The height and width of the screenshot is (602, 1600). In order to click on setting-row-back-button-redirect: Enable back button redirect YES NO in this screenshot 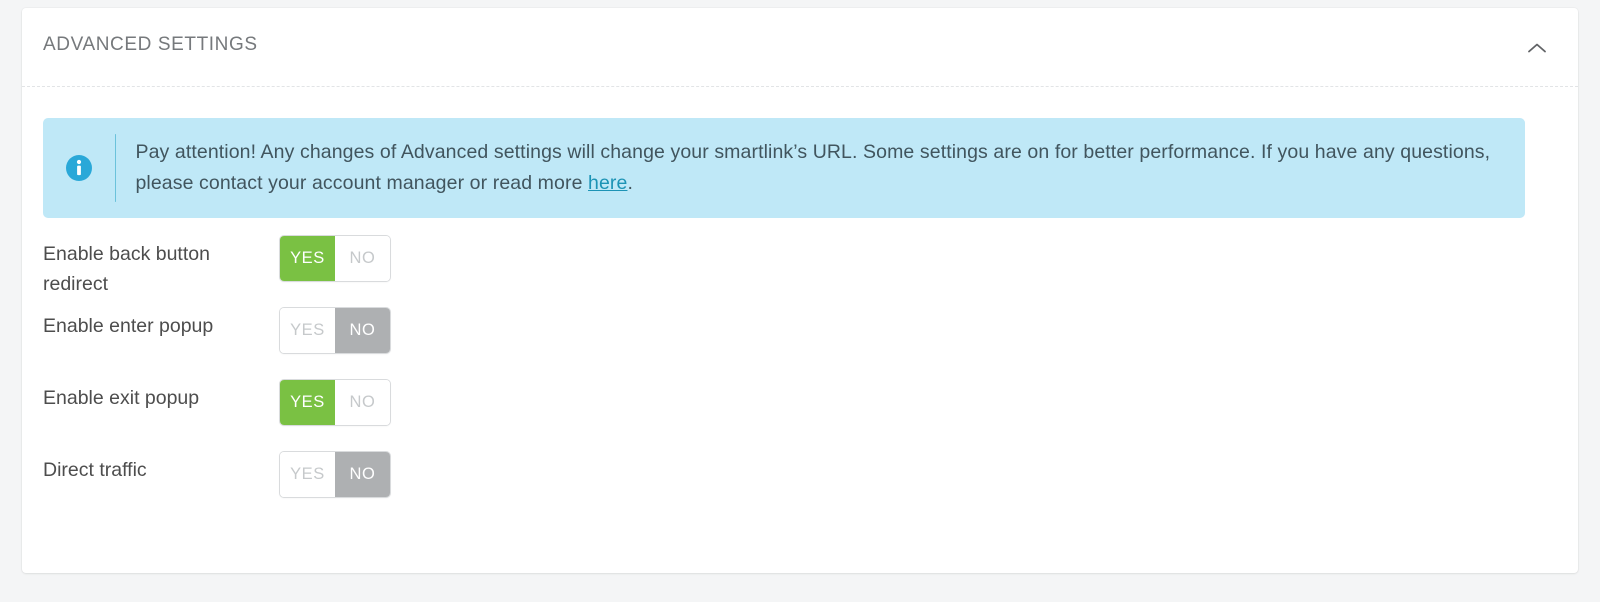, I will do `click(800, 272)`.